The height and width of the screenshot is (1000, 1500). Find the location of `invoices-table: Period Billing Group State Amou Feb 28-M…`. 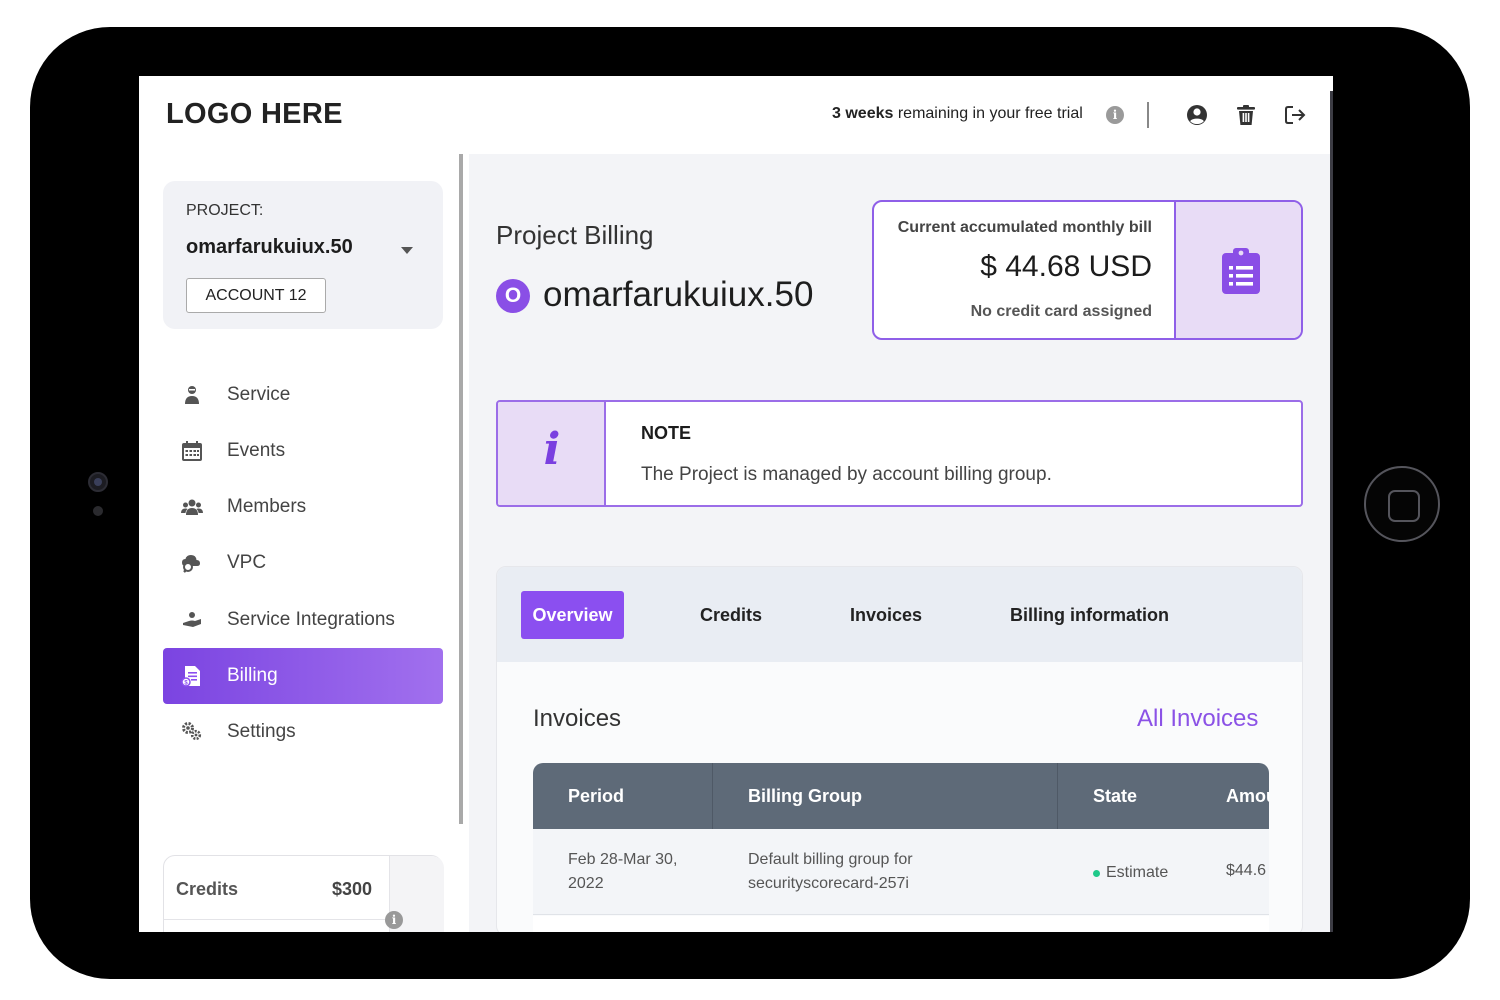

invoices-table: Period Billing Group State Amou Feb 28-M… is located at coordinates (901, 847).